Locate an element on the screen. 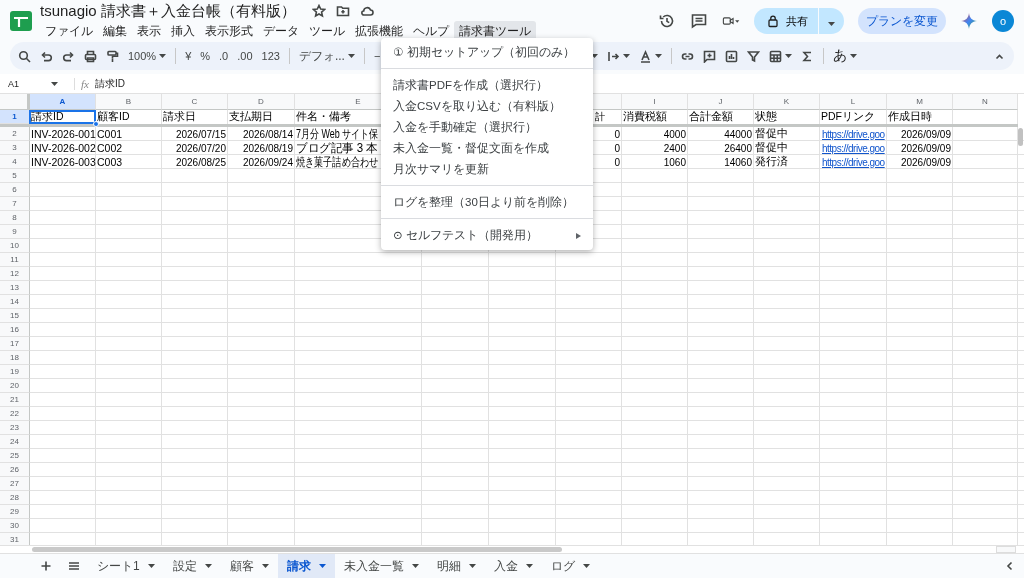 The height and width of the screenshot is (578, 1024). row-header: 20 is located at coordinates (15, 386).